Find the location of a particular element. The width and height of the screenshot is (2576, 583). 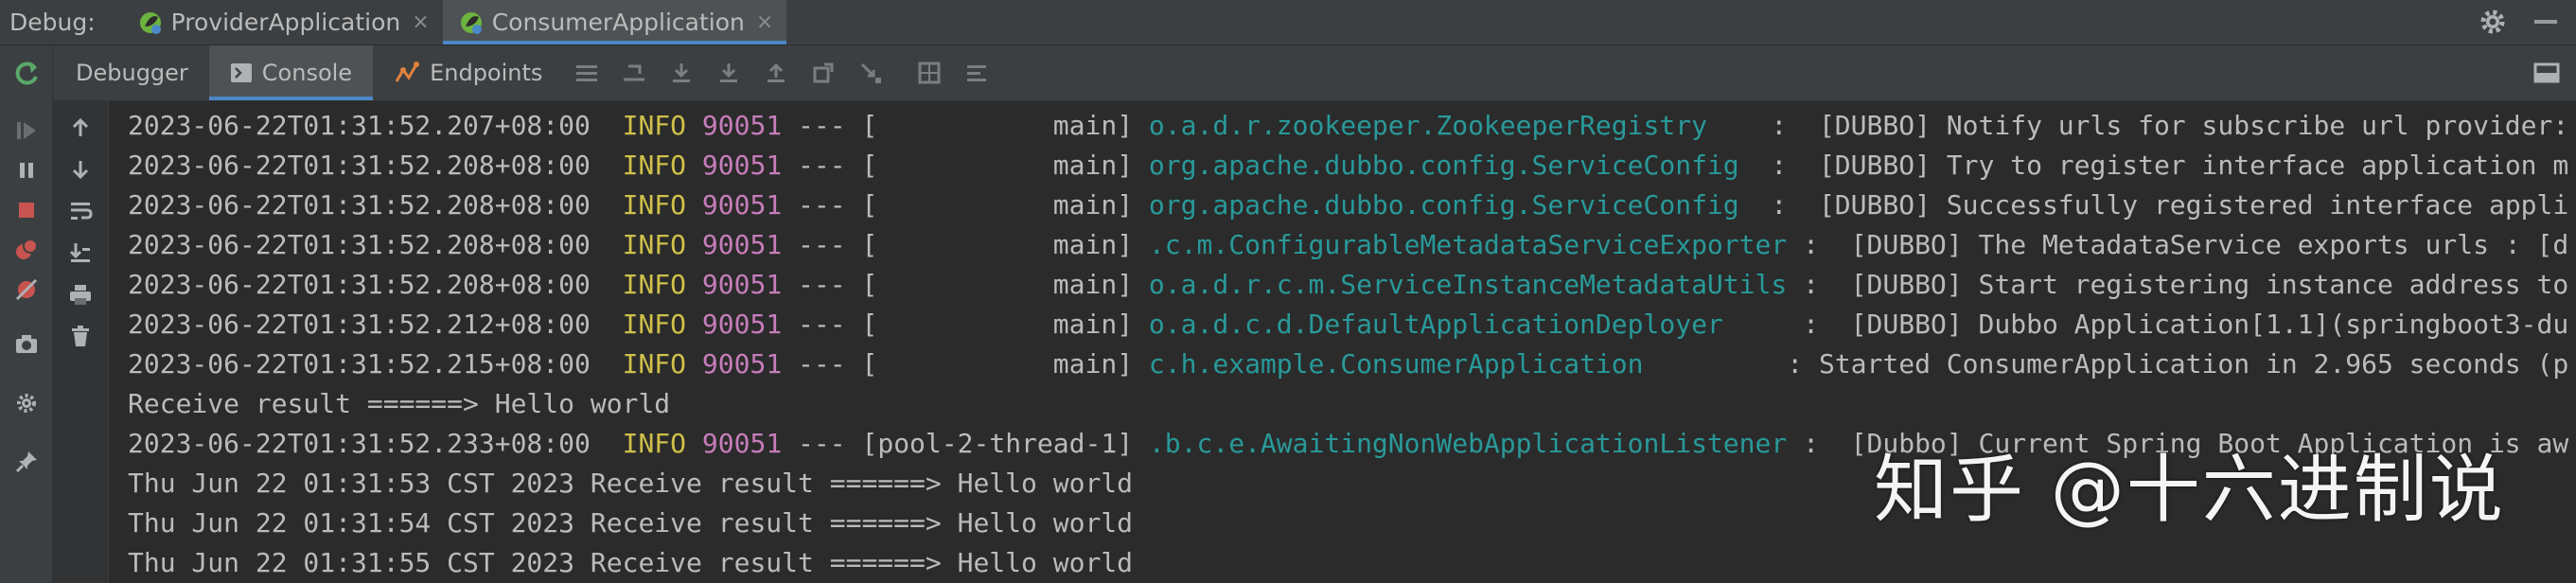

tab-debugger: Debugger is located at coordinates (131, 72).